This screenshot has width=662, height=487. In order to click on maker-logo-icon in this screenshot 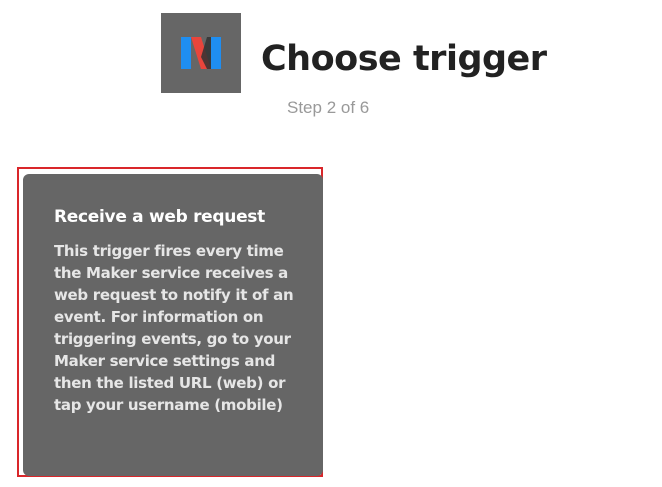, I will do `click(201, 53)`.